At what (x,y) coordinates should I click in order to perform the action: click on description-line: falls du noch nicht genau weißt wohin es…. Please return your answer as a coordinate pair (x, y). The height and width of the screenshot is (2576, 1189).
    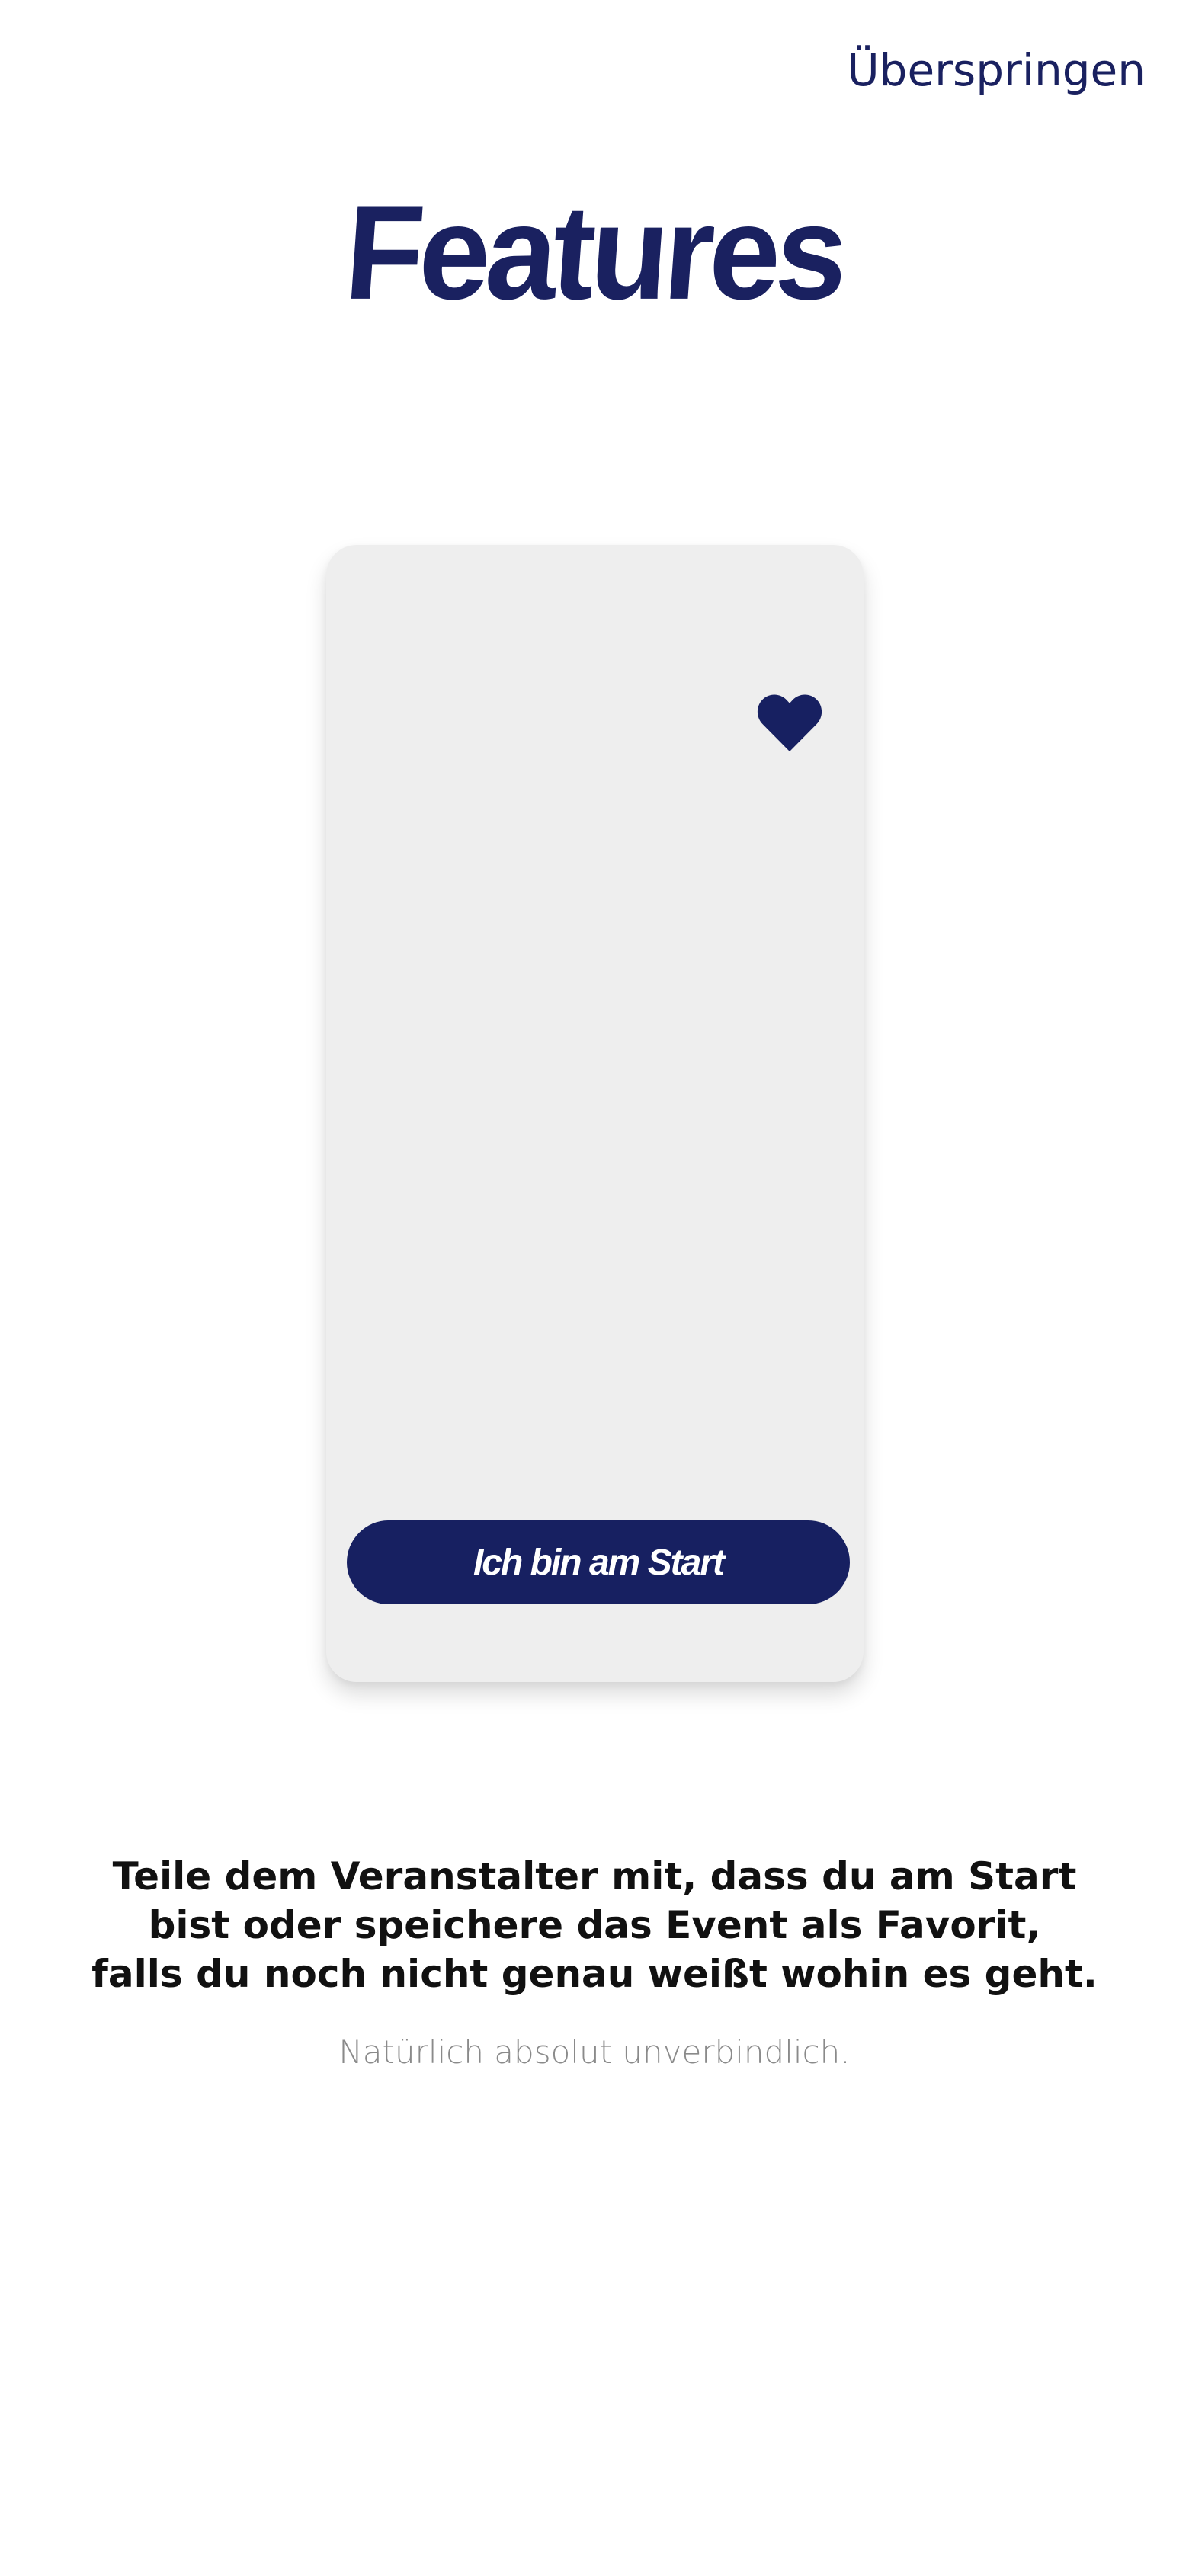
    Looking at the image, I should click on (594, 1974).